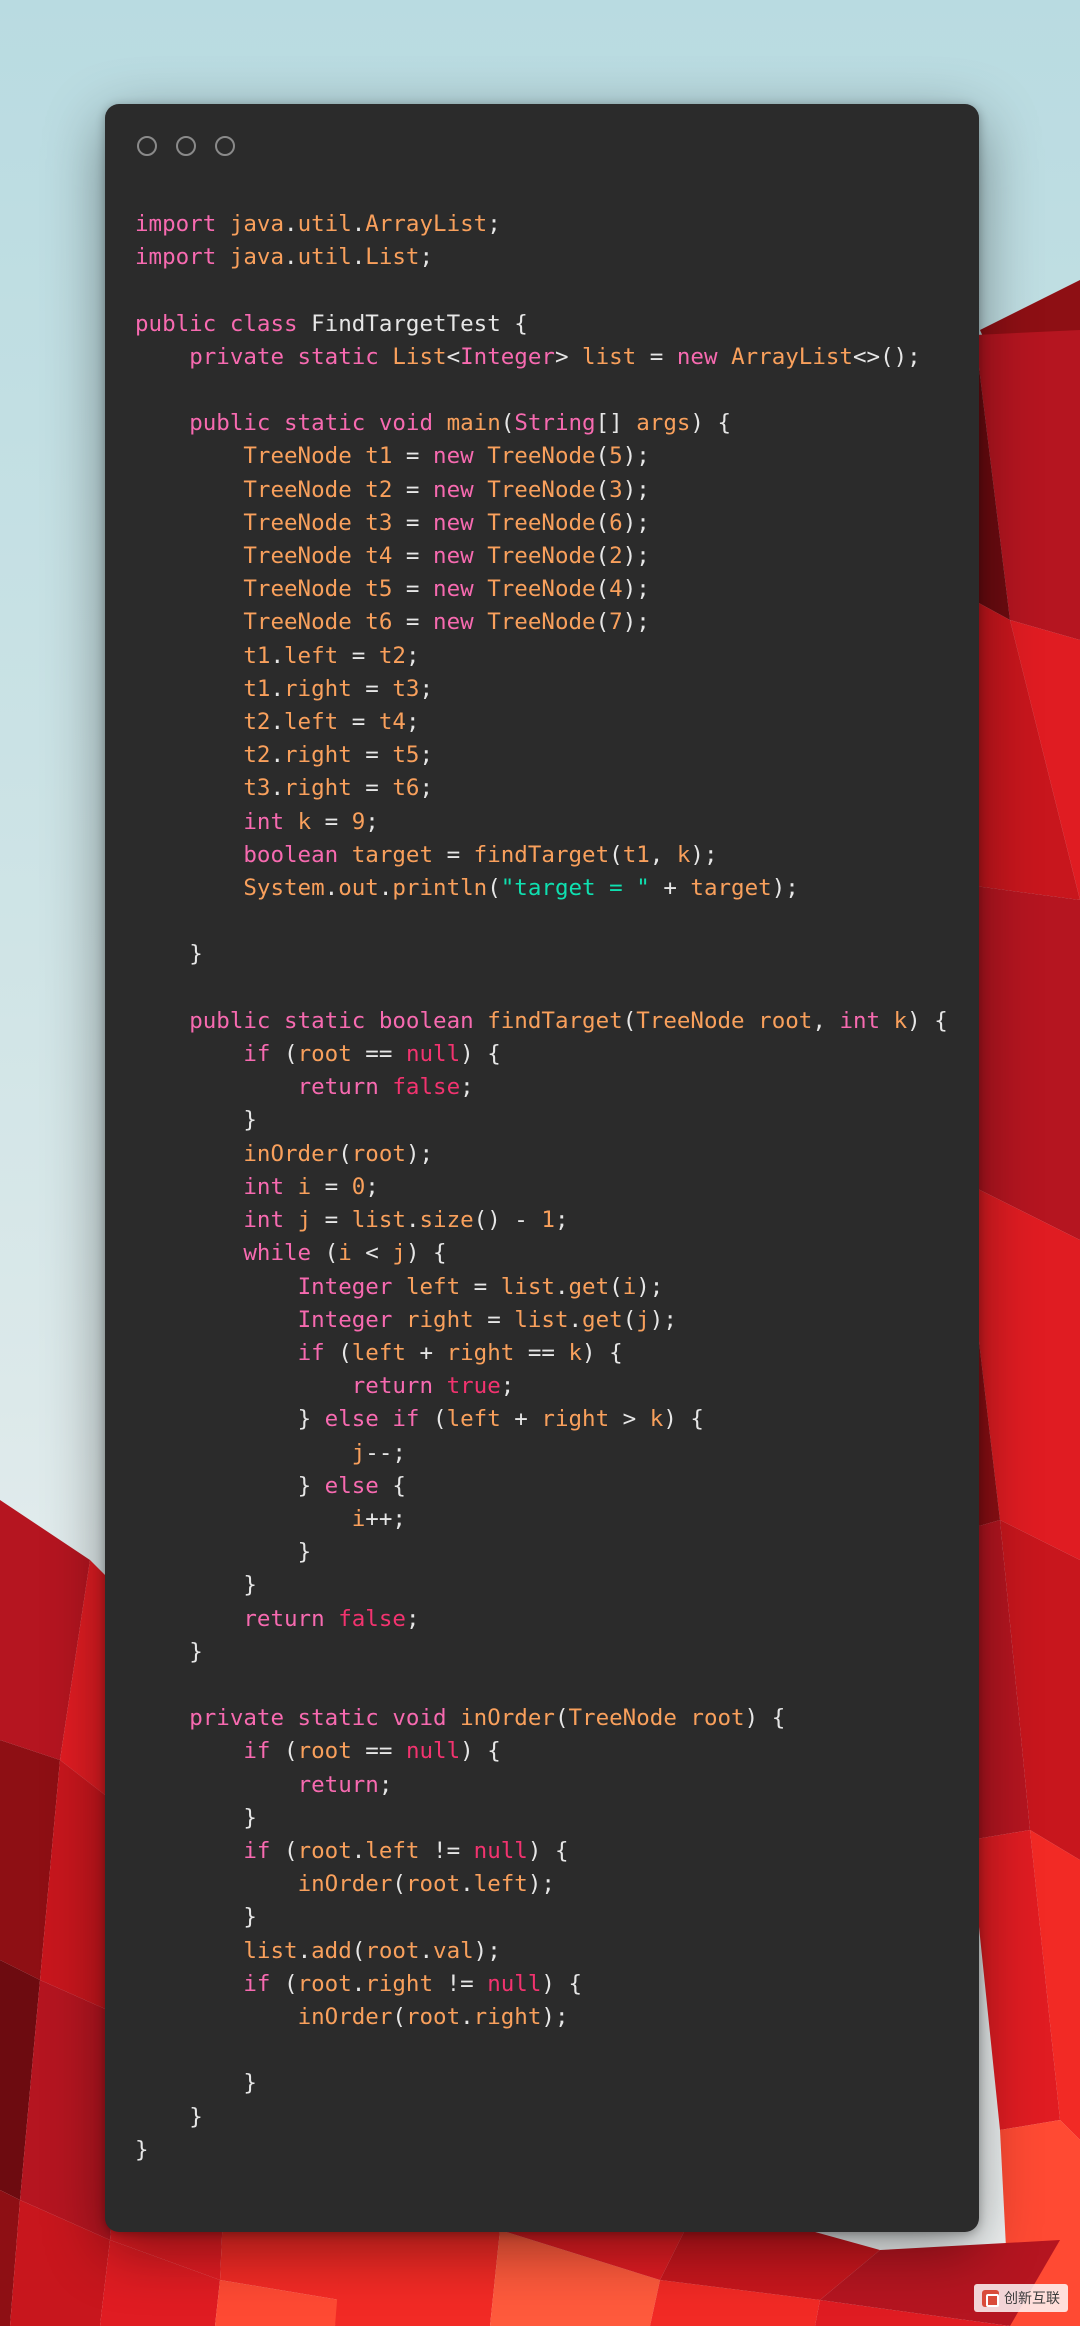 The width and height of the screenshot is (1080, 2326). What do you see at coordinates (557, 722) in the screenshot?
I see `code-line: t2.left = t4;` at bounding box center [557, 722].